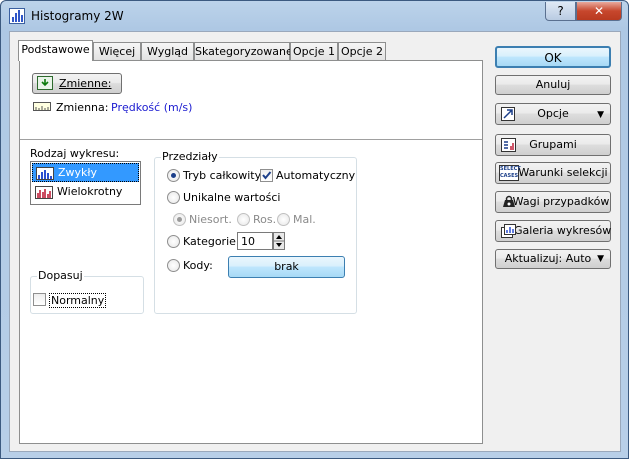 This screenshot has width=629, height=459. I want to click on select-cases-icon: SELECT CASES, so click(510, 173).